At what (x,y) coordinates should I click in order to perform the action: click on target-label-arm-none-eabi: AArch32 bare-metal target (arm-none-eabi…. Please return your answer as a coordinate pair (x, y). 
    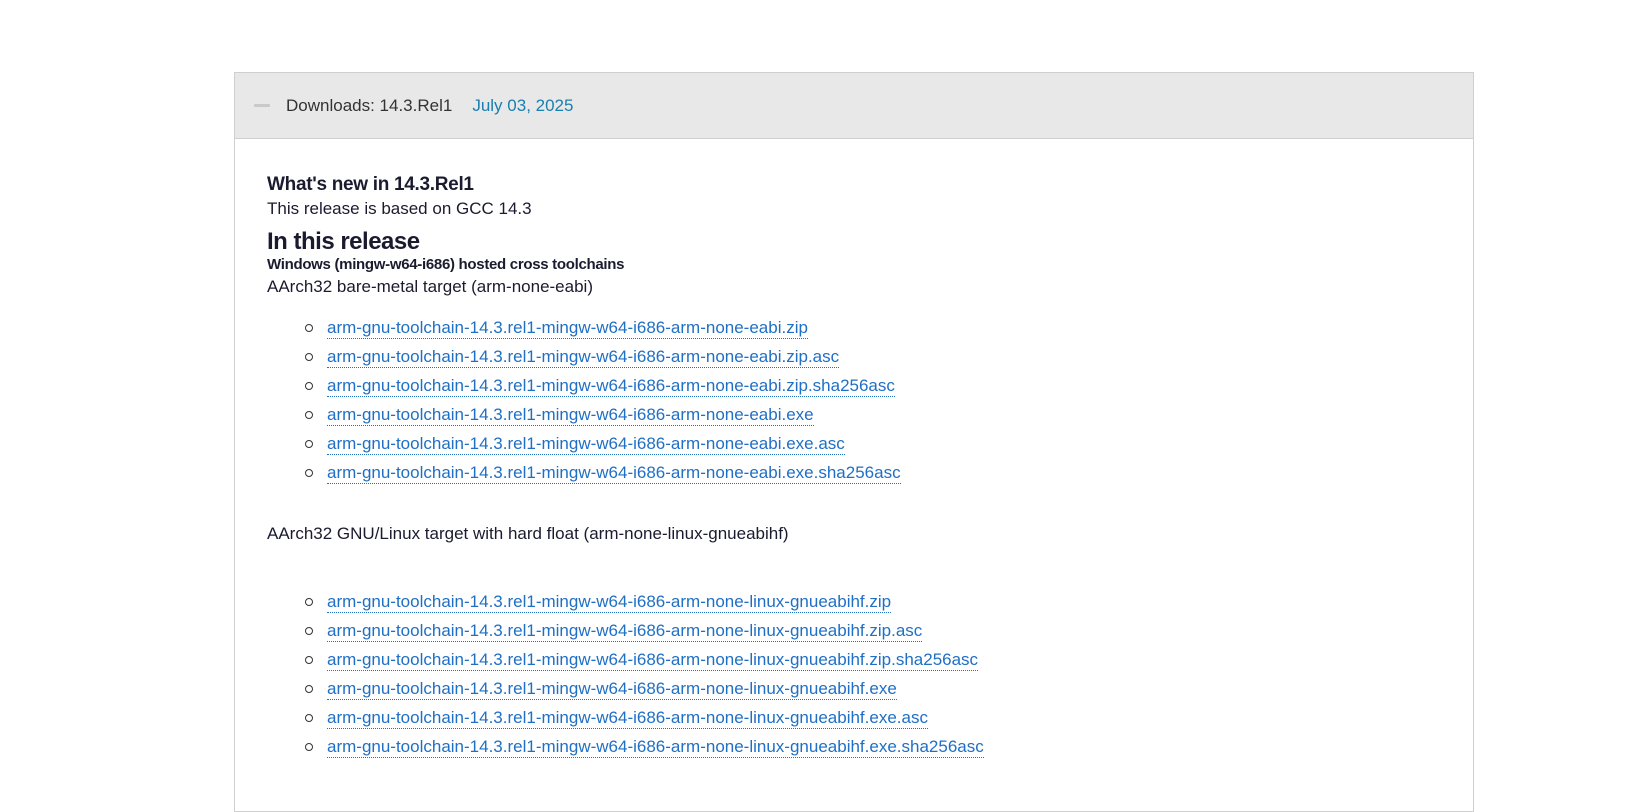
    Looking at the image, I should click on (430, 286).